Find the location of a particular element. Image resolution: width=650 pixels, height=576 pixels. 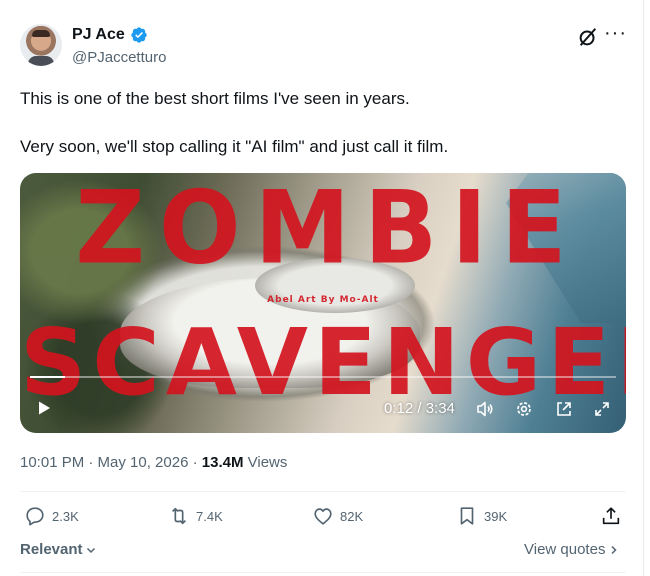

bookmark-button: 39K is located at coordinates (481, 516).